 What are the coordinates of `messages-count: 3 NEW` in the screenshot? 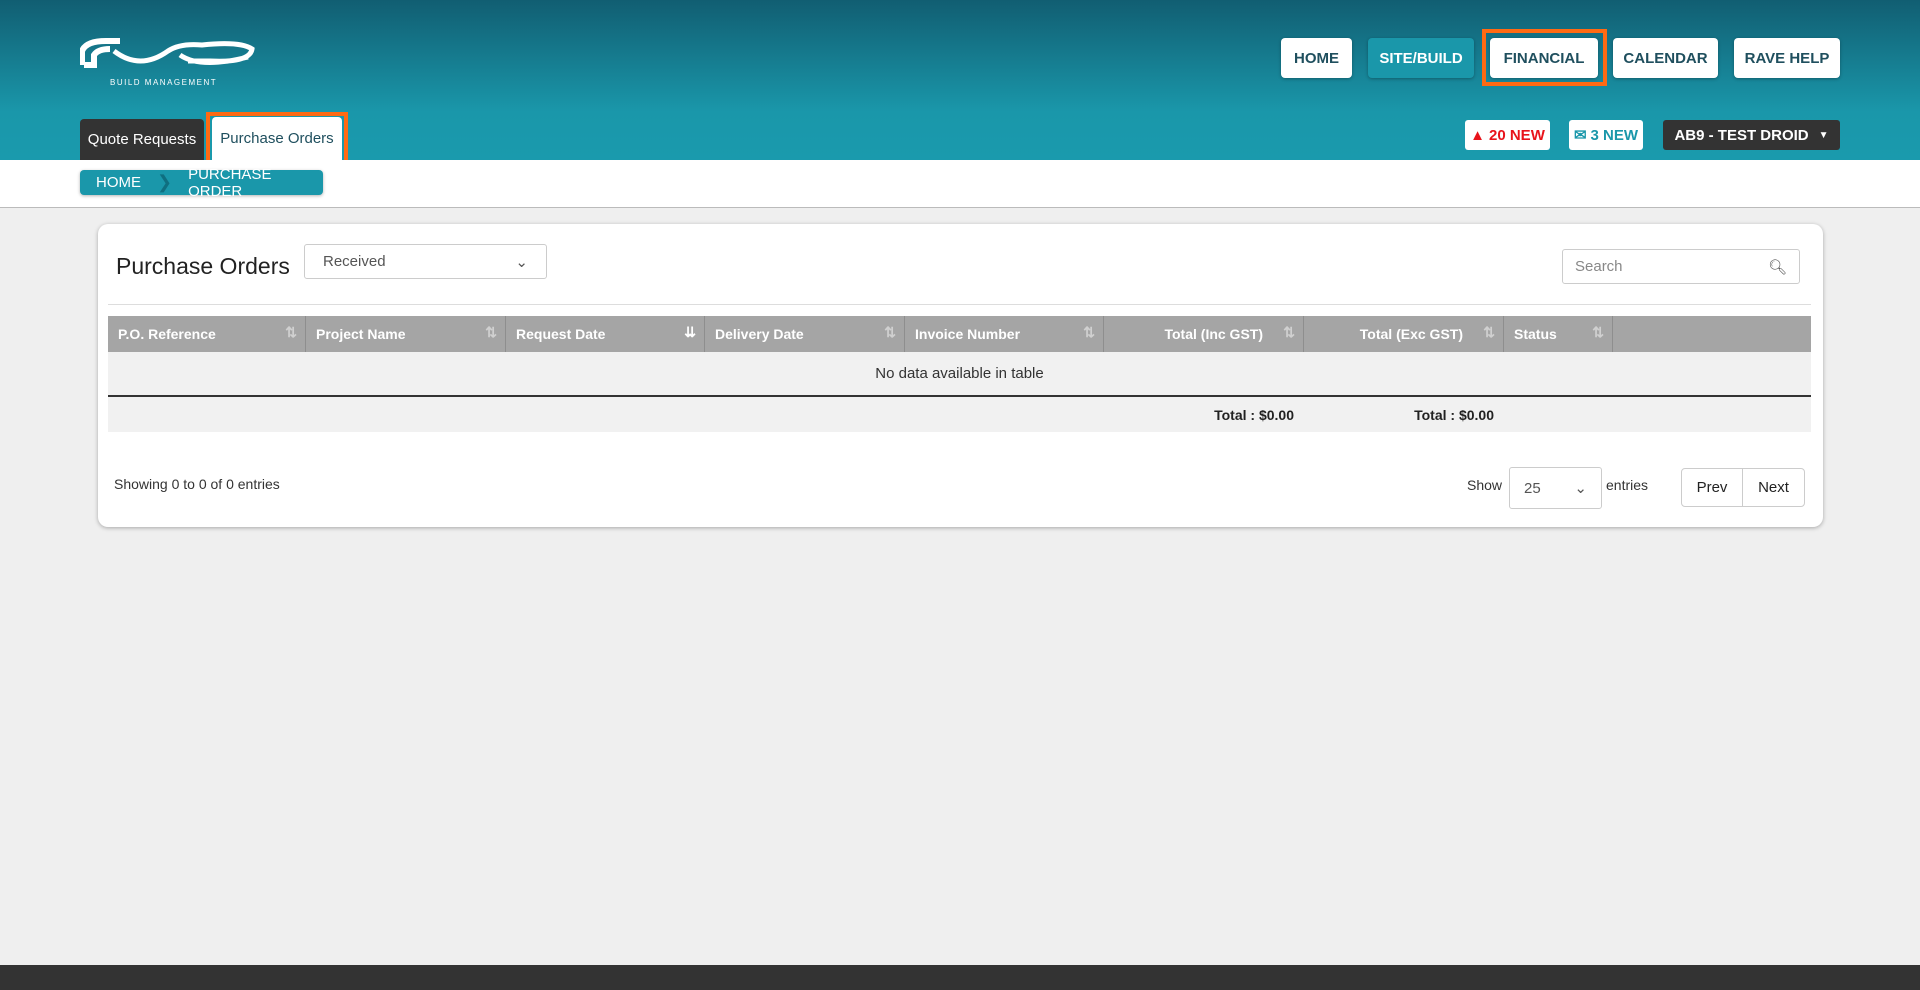 It's located at (1614, 135).